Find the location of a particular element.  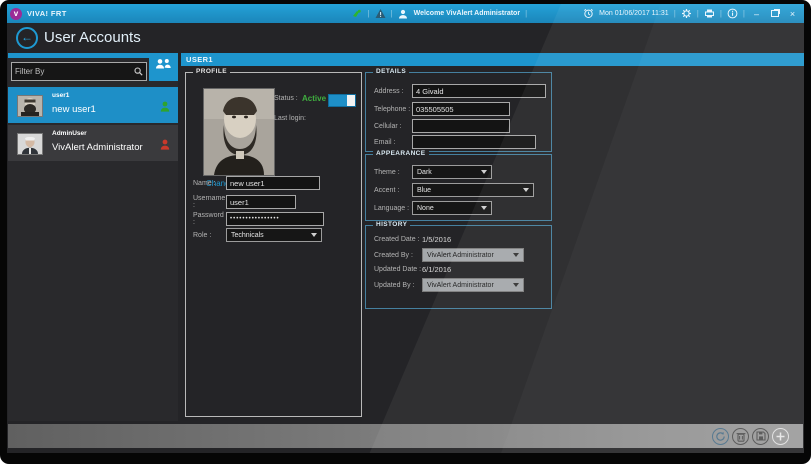

welcome-text: Welcome VivAlert Administrator is located at coordinates (467, 13).